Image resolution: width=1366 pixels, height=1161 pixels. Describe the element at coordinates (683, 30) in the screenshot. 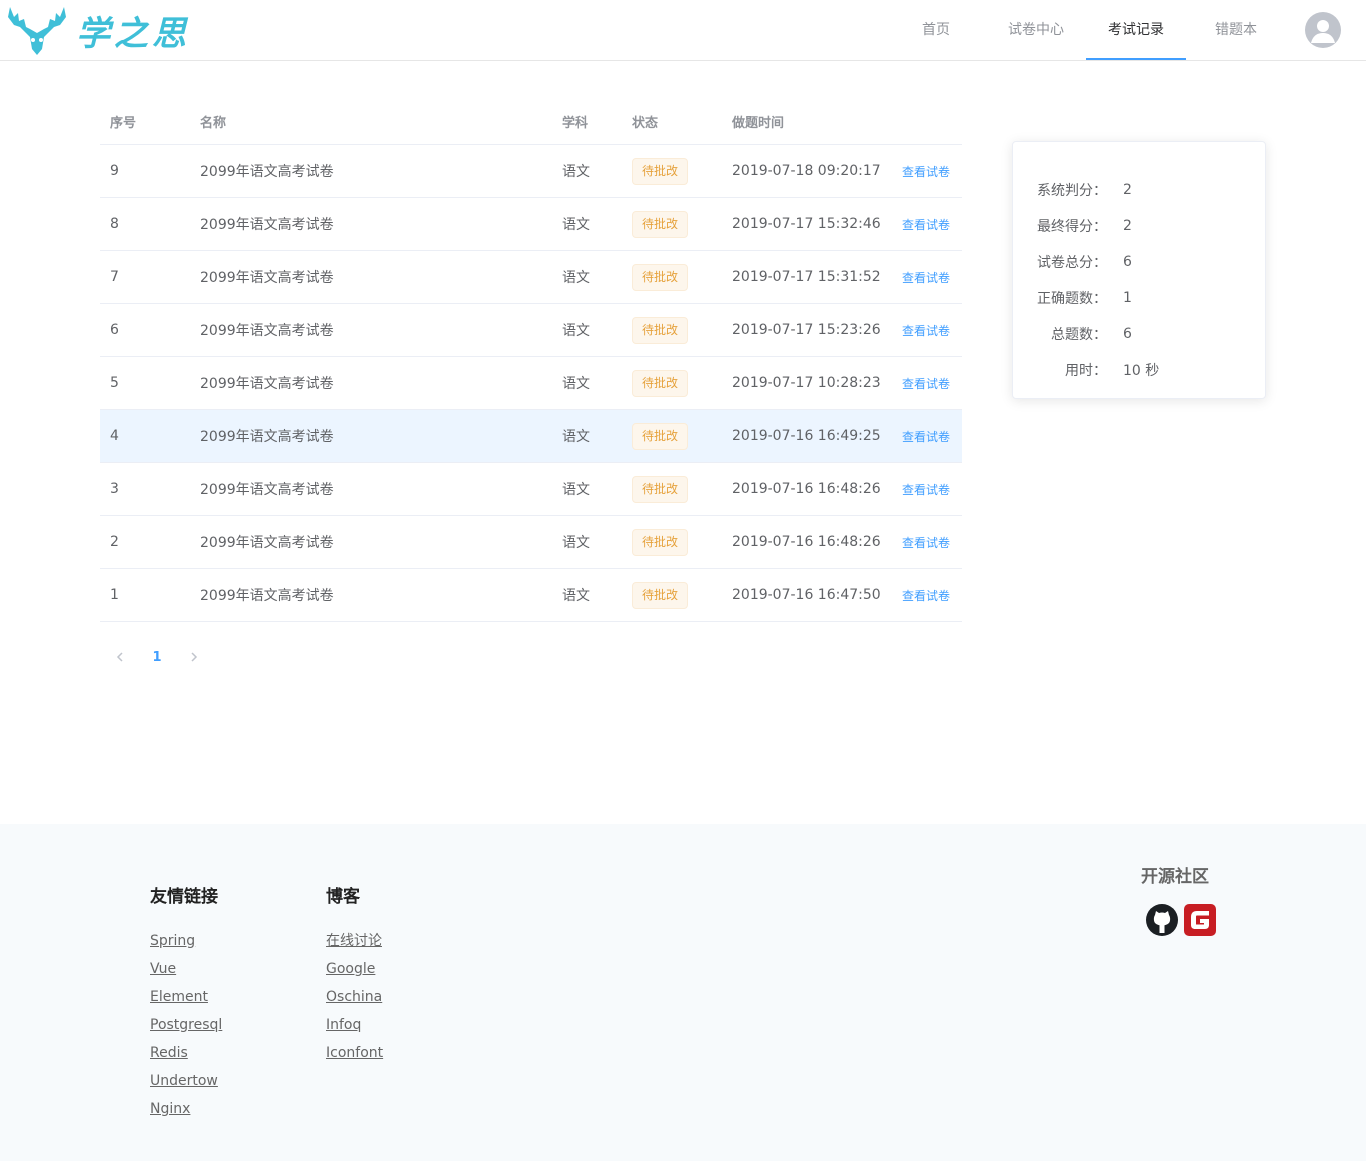

I see `top-header: 学之思 首页 试卷中心 考试记录 错题本` at that location.